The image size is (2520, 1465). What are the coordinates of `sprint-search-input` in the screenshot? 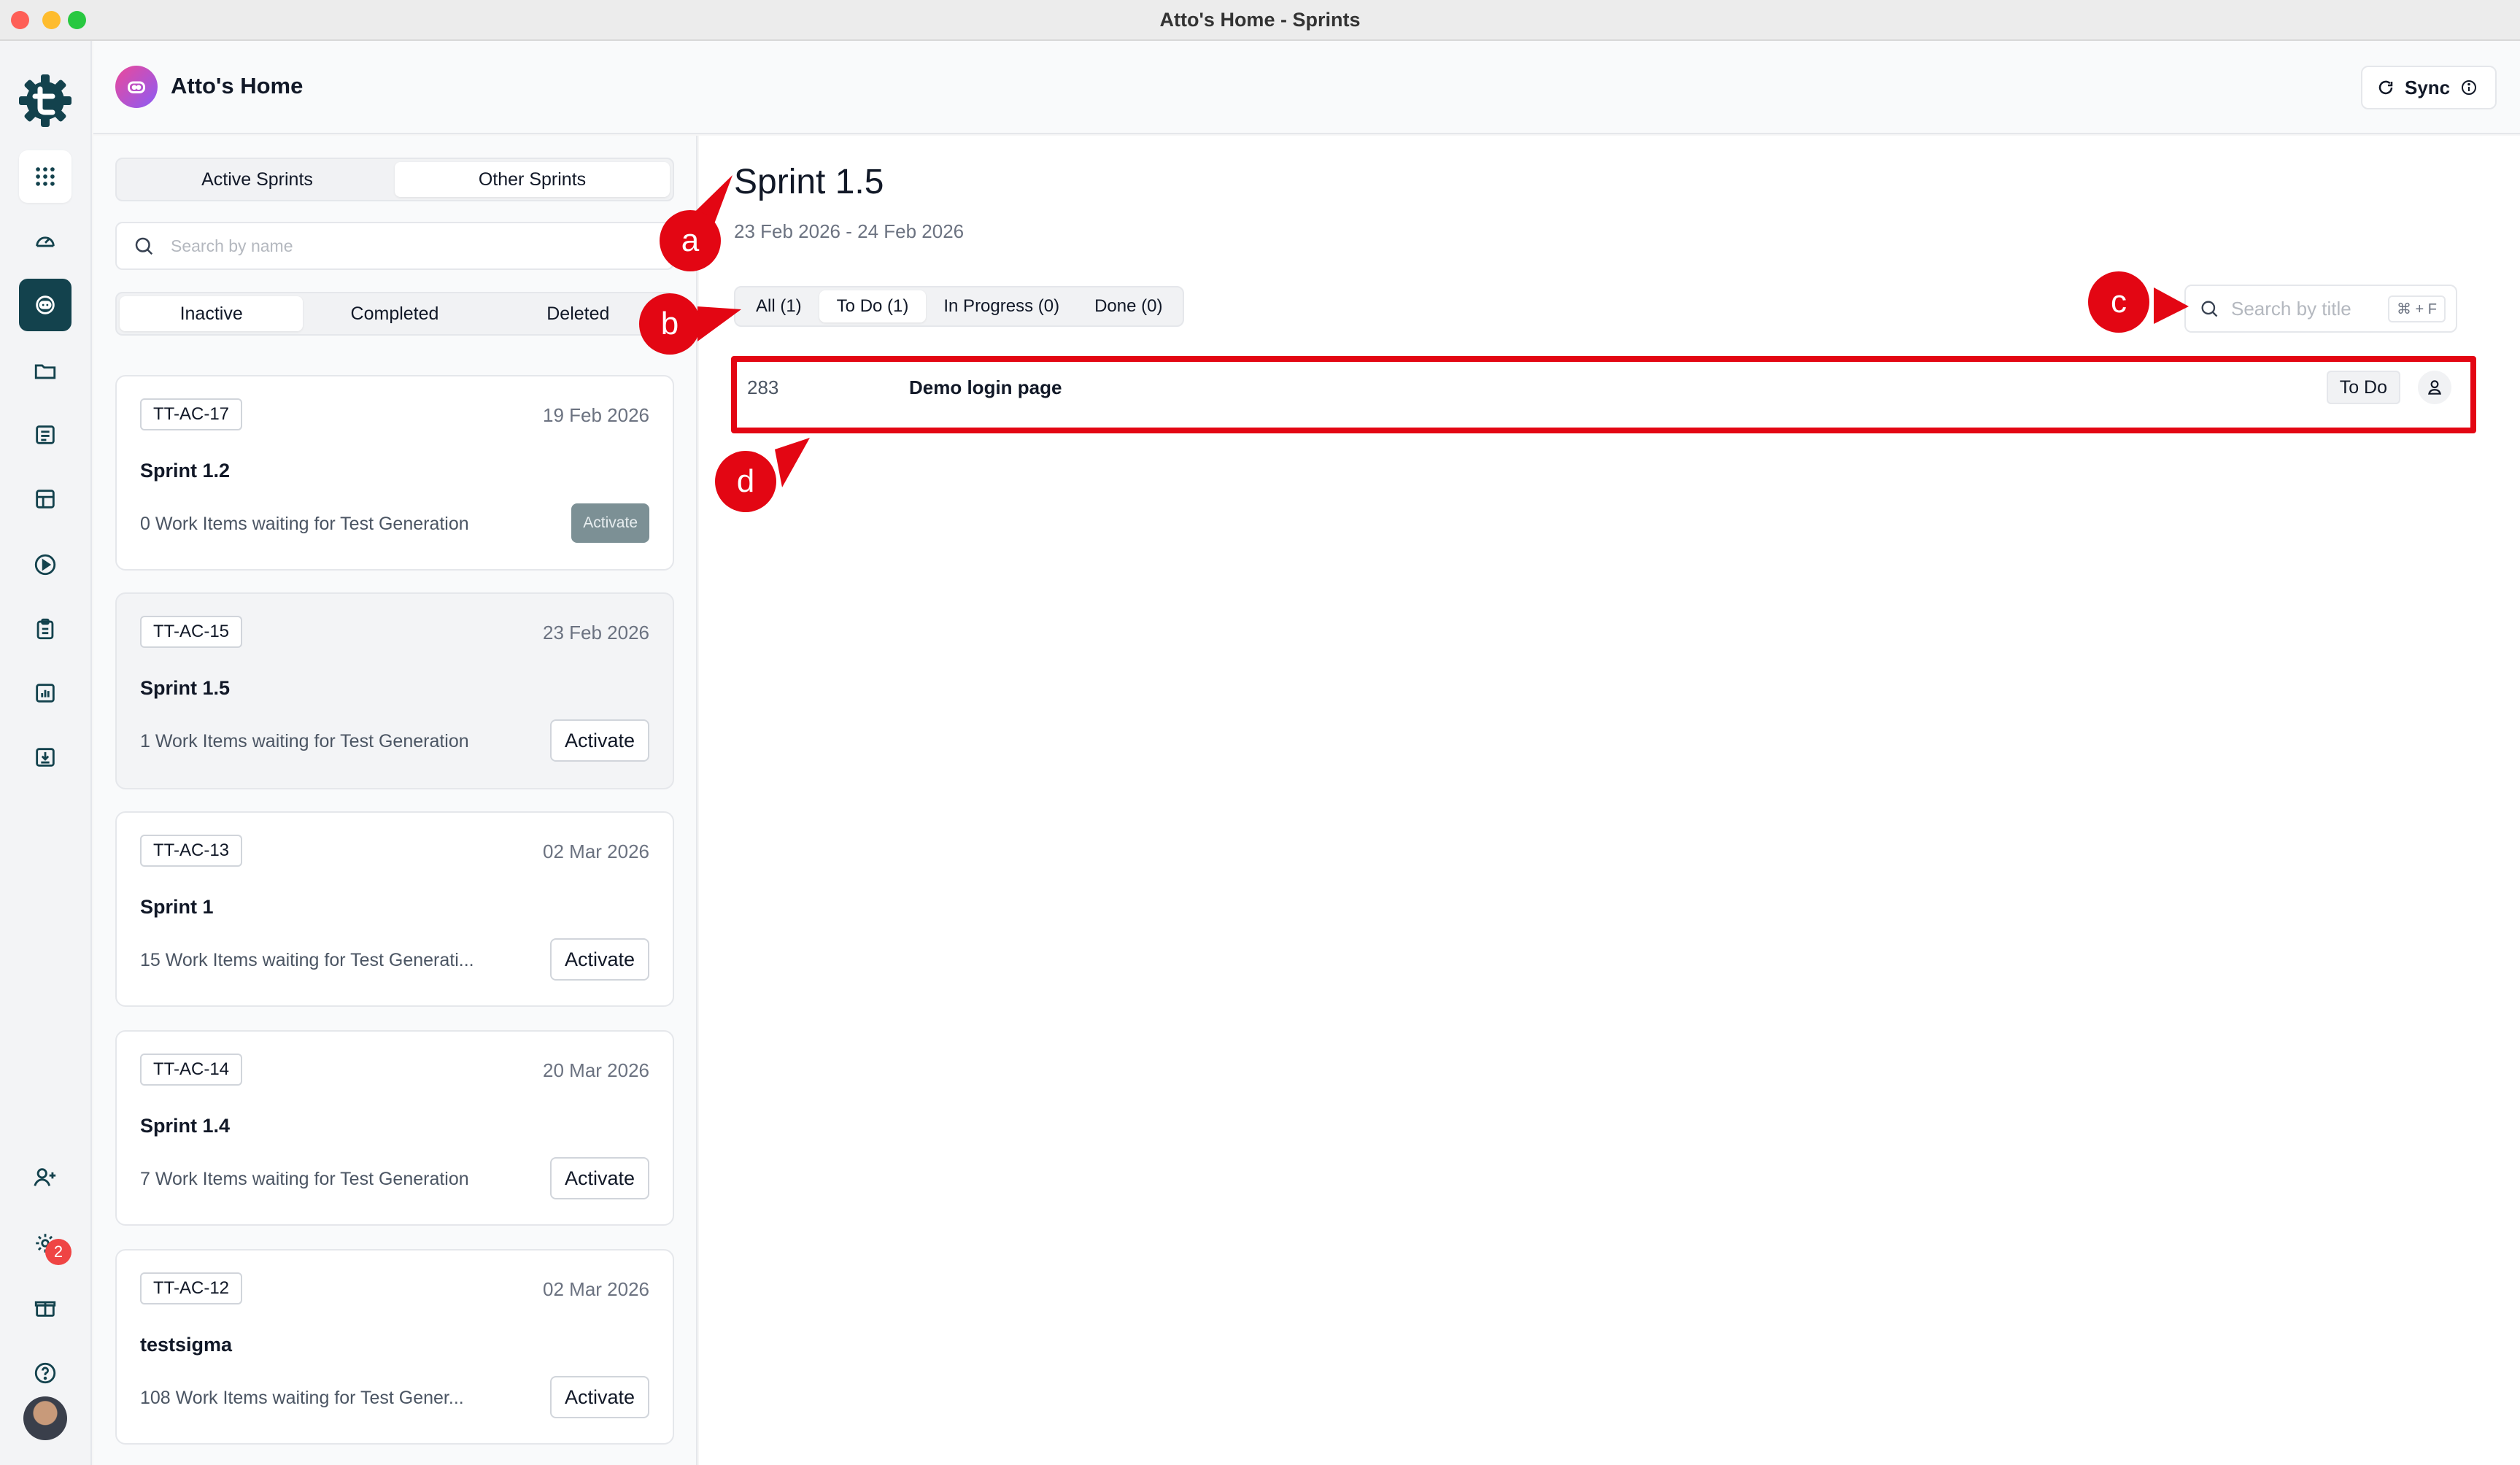 It's located at (411, 246).